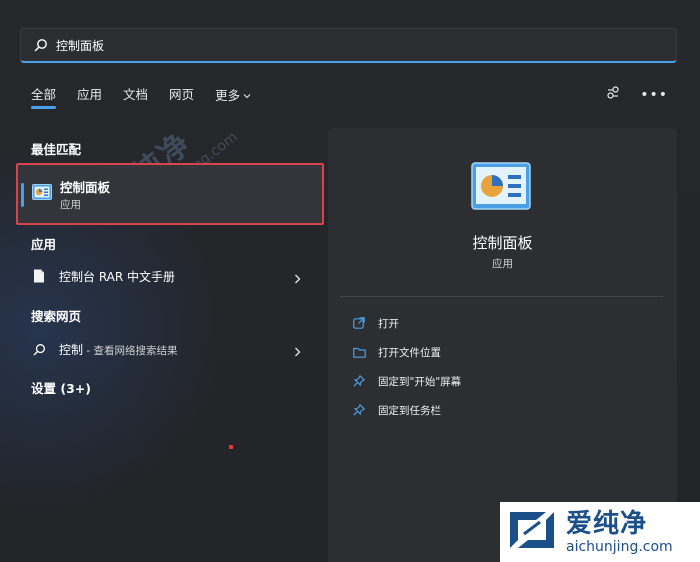 Image resolution: width=700 pixels, height=562 pixels. Describe the element at coordinates (231, 447) in the screenshot. I see `marker-dot` at that location.